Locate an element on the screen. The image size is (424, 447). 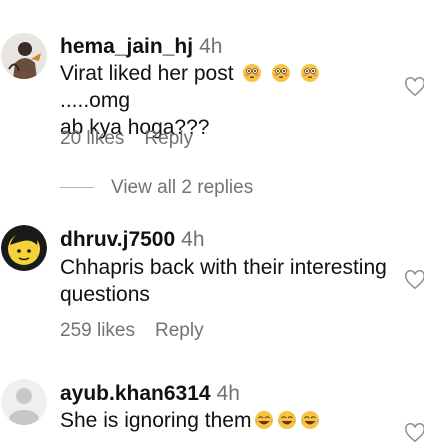
comment-header: ayub.khan6314 4h is located at coordinates (150, 394).